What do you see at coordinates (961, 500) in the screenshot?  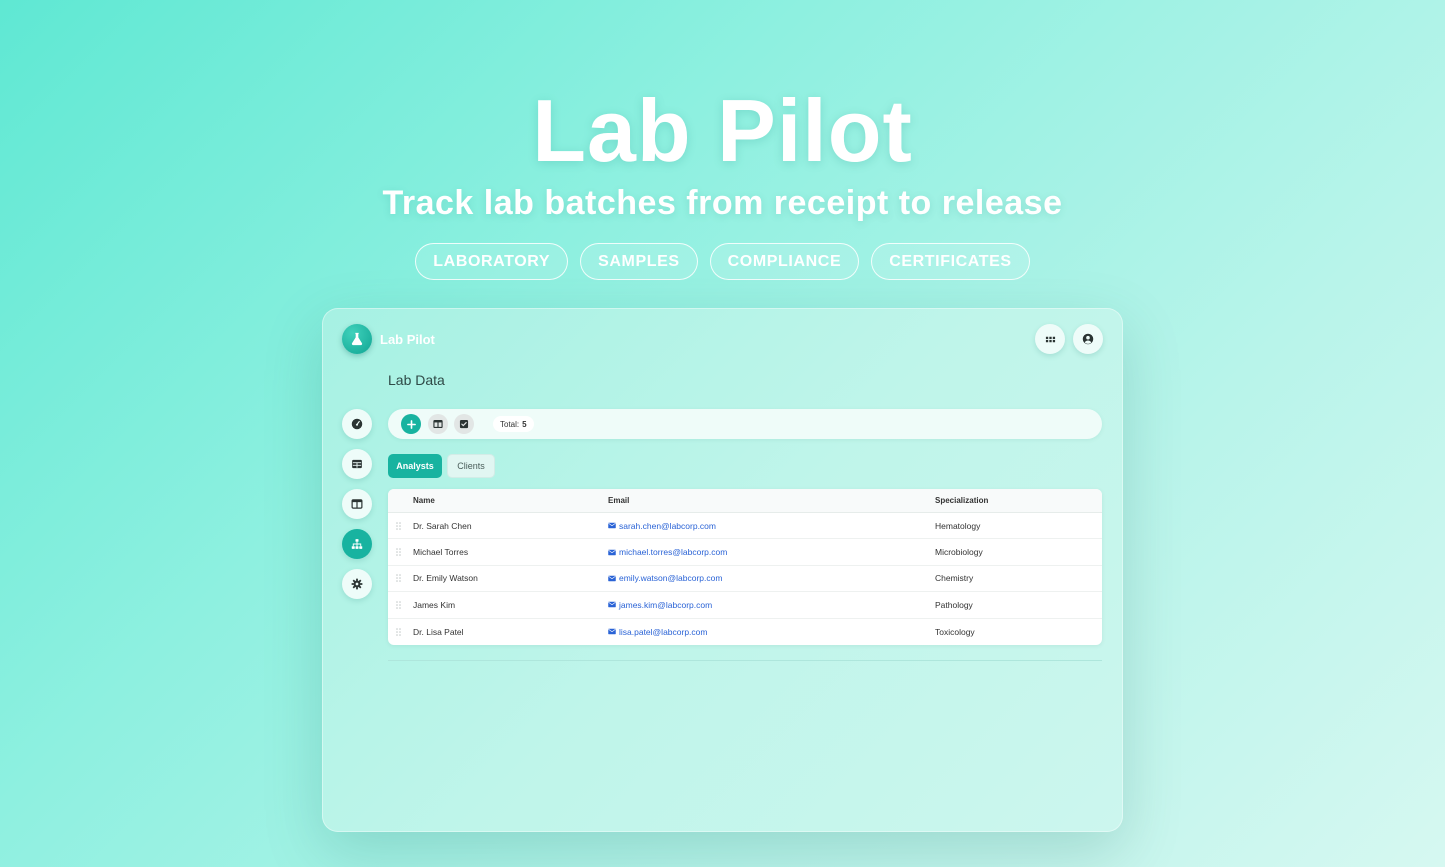 I see `column-header-specialization: Specialization` at bounding box center [961, 500].